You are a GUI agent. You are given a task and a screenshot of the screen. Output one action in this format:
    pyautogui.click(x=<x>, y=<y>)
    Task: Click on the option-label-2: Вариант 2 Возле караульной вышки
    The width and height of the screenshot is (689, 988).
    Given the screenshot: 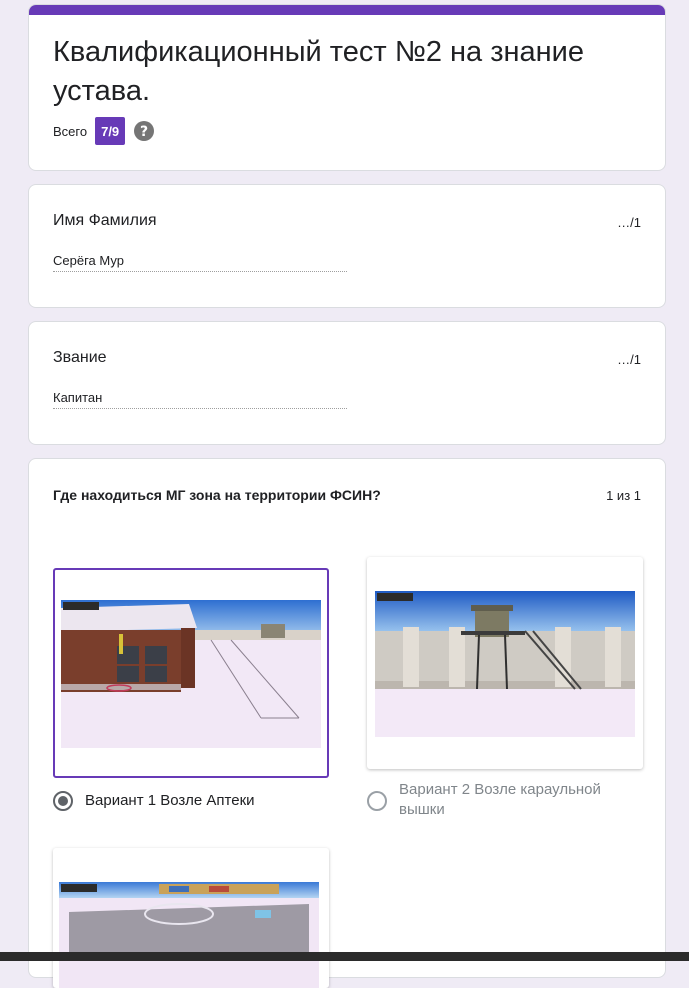 What is the action you would take?
    pyautogui.click(x=509, y=800)
    